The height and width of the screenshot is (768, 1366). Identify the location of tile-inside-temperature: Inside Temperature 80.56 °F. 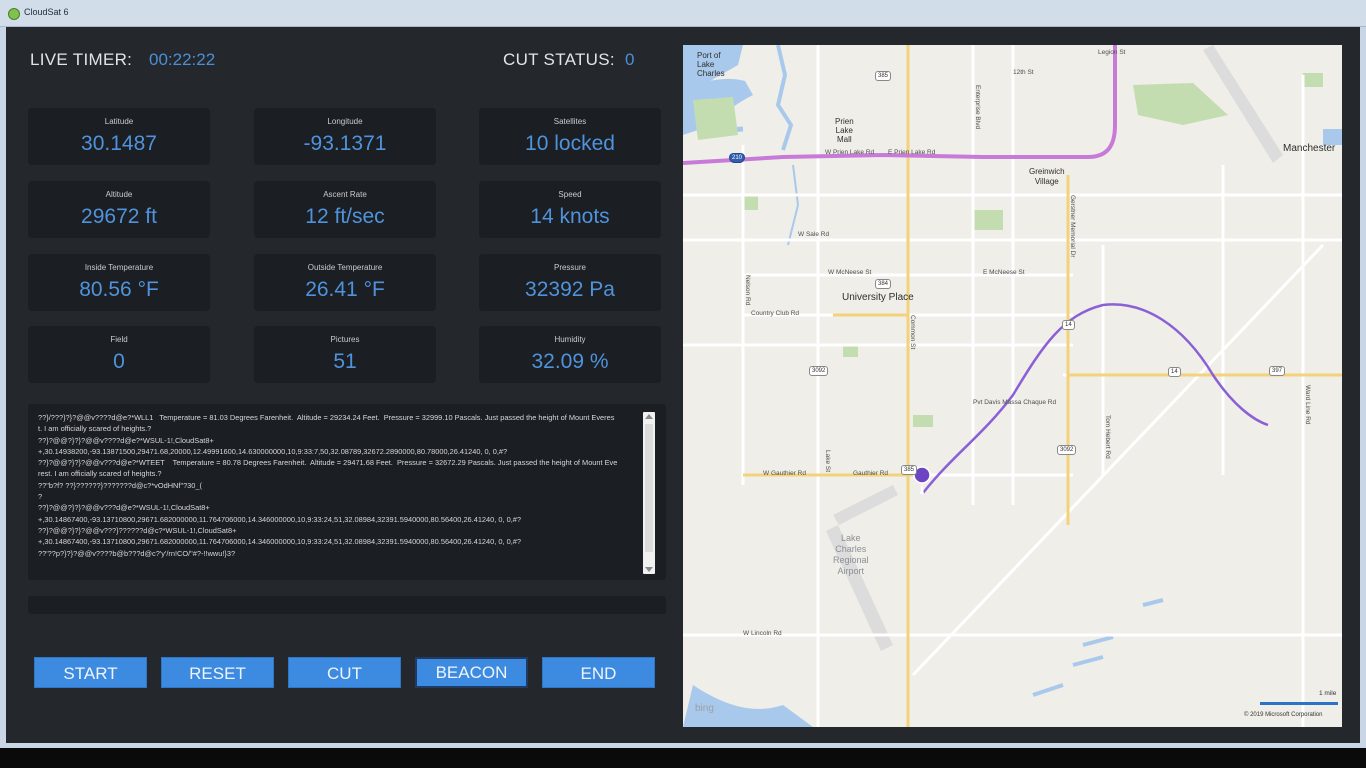
(119, 282).